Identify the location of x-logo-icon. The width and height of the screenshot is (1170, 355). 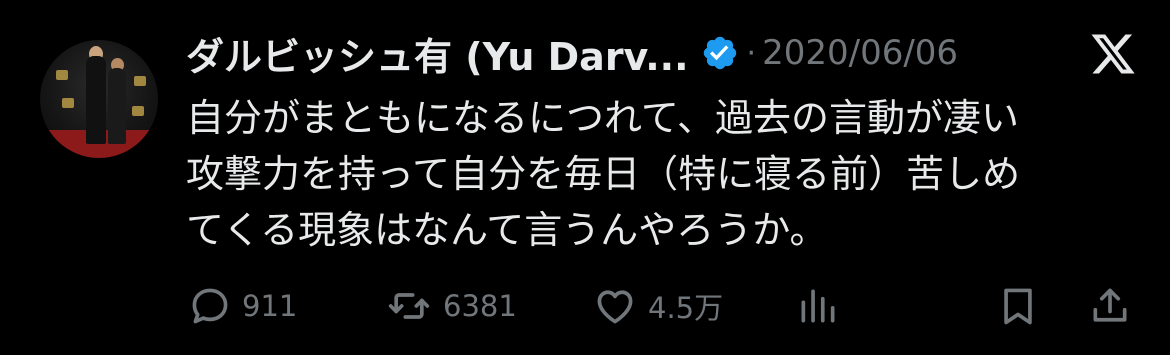
(1113, 54).